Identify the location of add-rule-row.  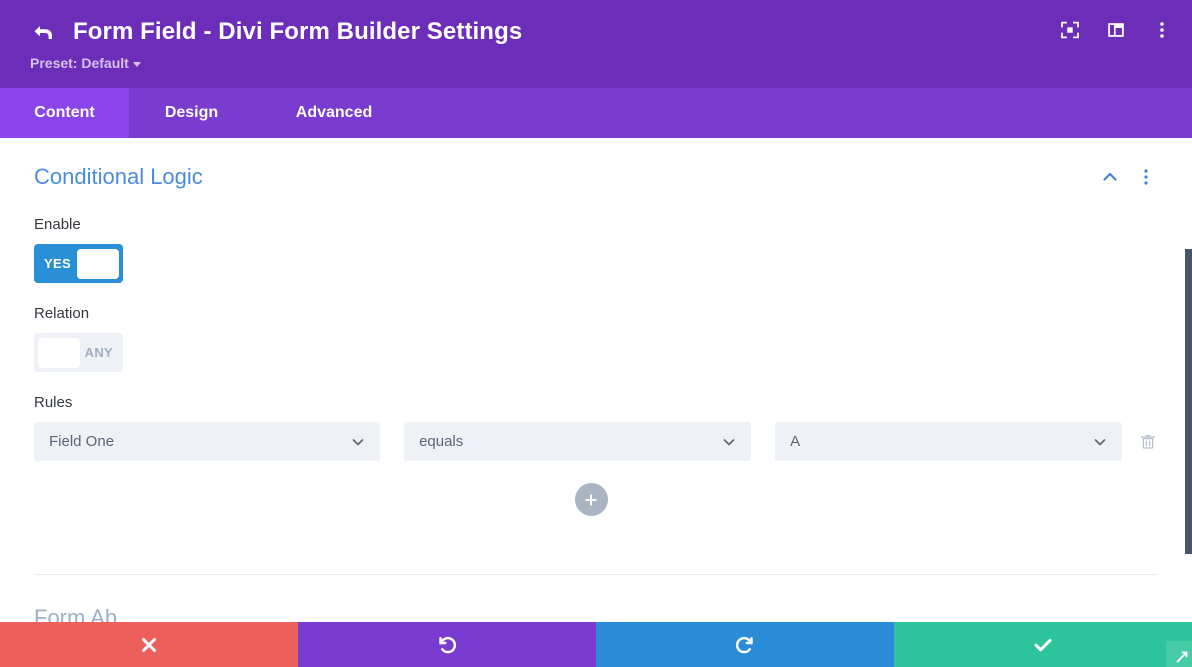
(596, 499).